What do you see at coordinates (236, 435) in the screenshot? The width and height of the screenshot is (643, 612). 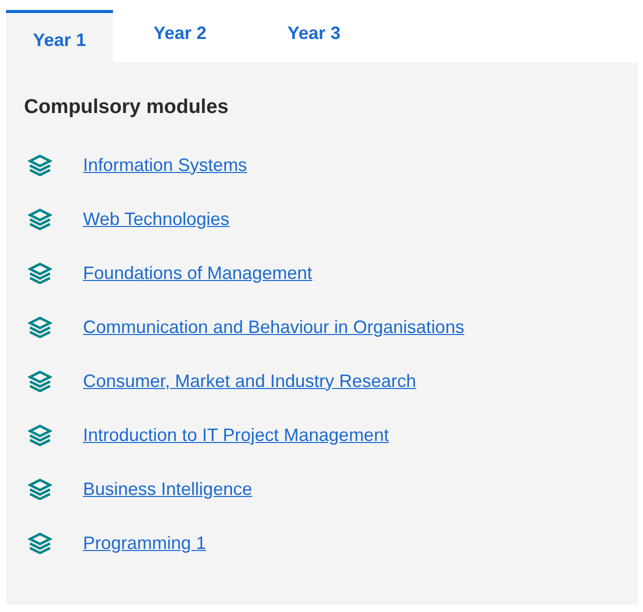 I see `module-link: Introduction to IT Project Management` at bounding box center [236, 435].